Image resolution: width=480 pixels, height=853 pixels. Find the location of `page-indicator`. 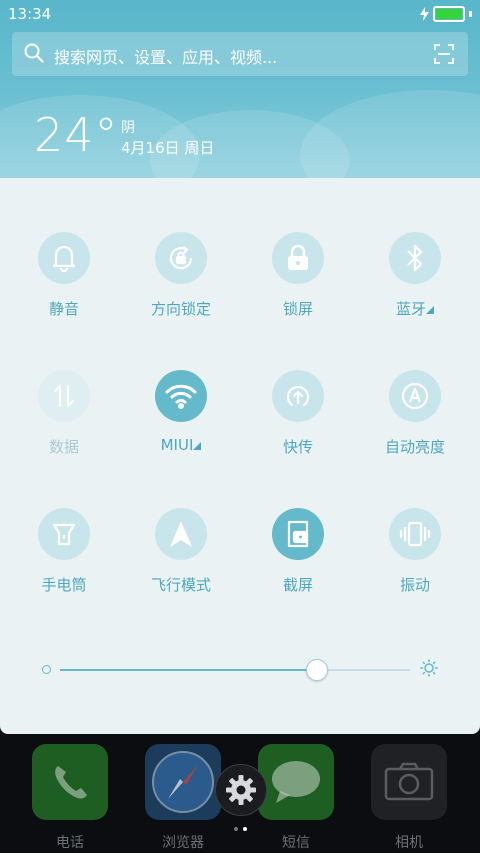

page-indicator is located at coordinates (242, 830).